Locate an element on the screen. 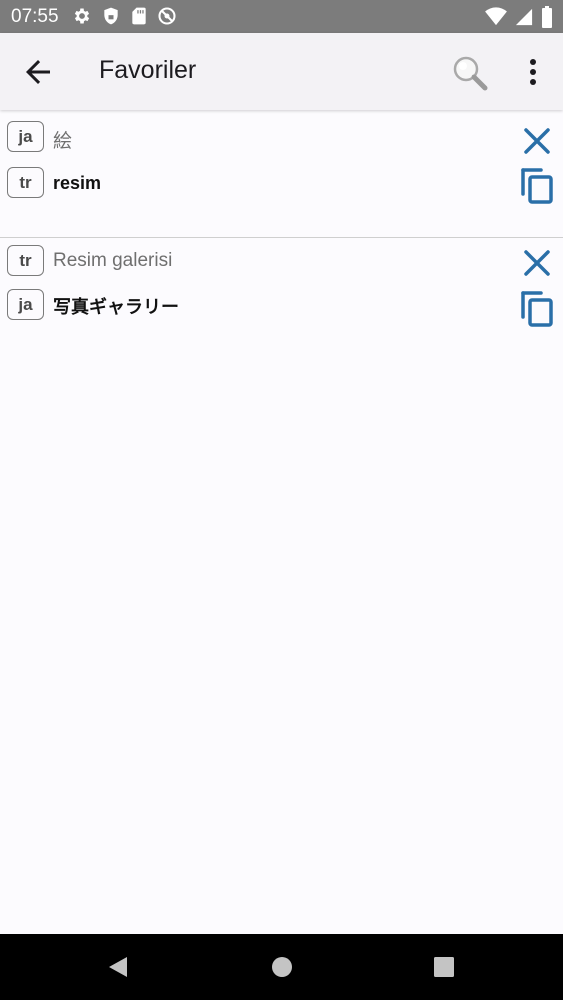  search-button is located at coordinates (470, 73).